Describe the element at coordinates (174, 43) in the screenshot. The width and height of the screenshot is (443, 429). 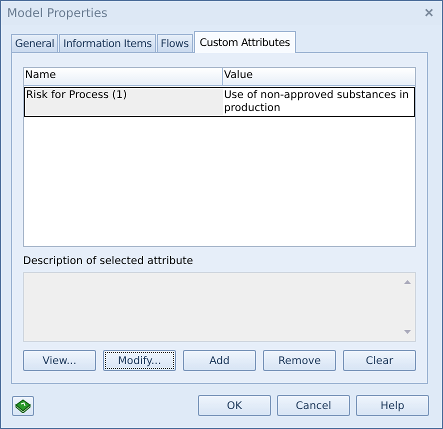
I see `tab: Flows` at that location.